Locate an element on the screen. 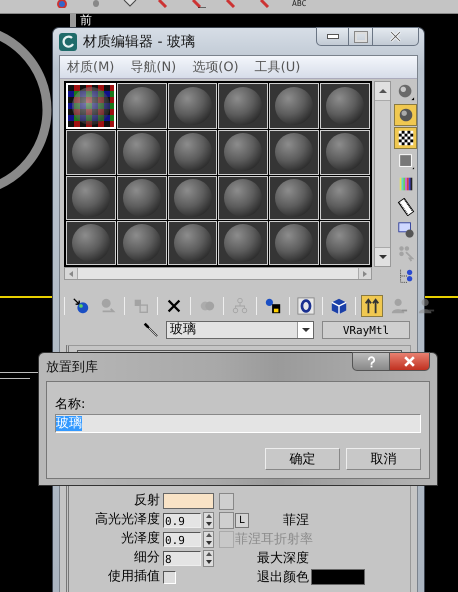 This screenshot has height=592, width=458. parameter-label: 使用插值 is located at coordinates (134, 577).